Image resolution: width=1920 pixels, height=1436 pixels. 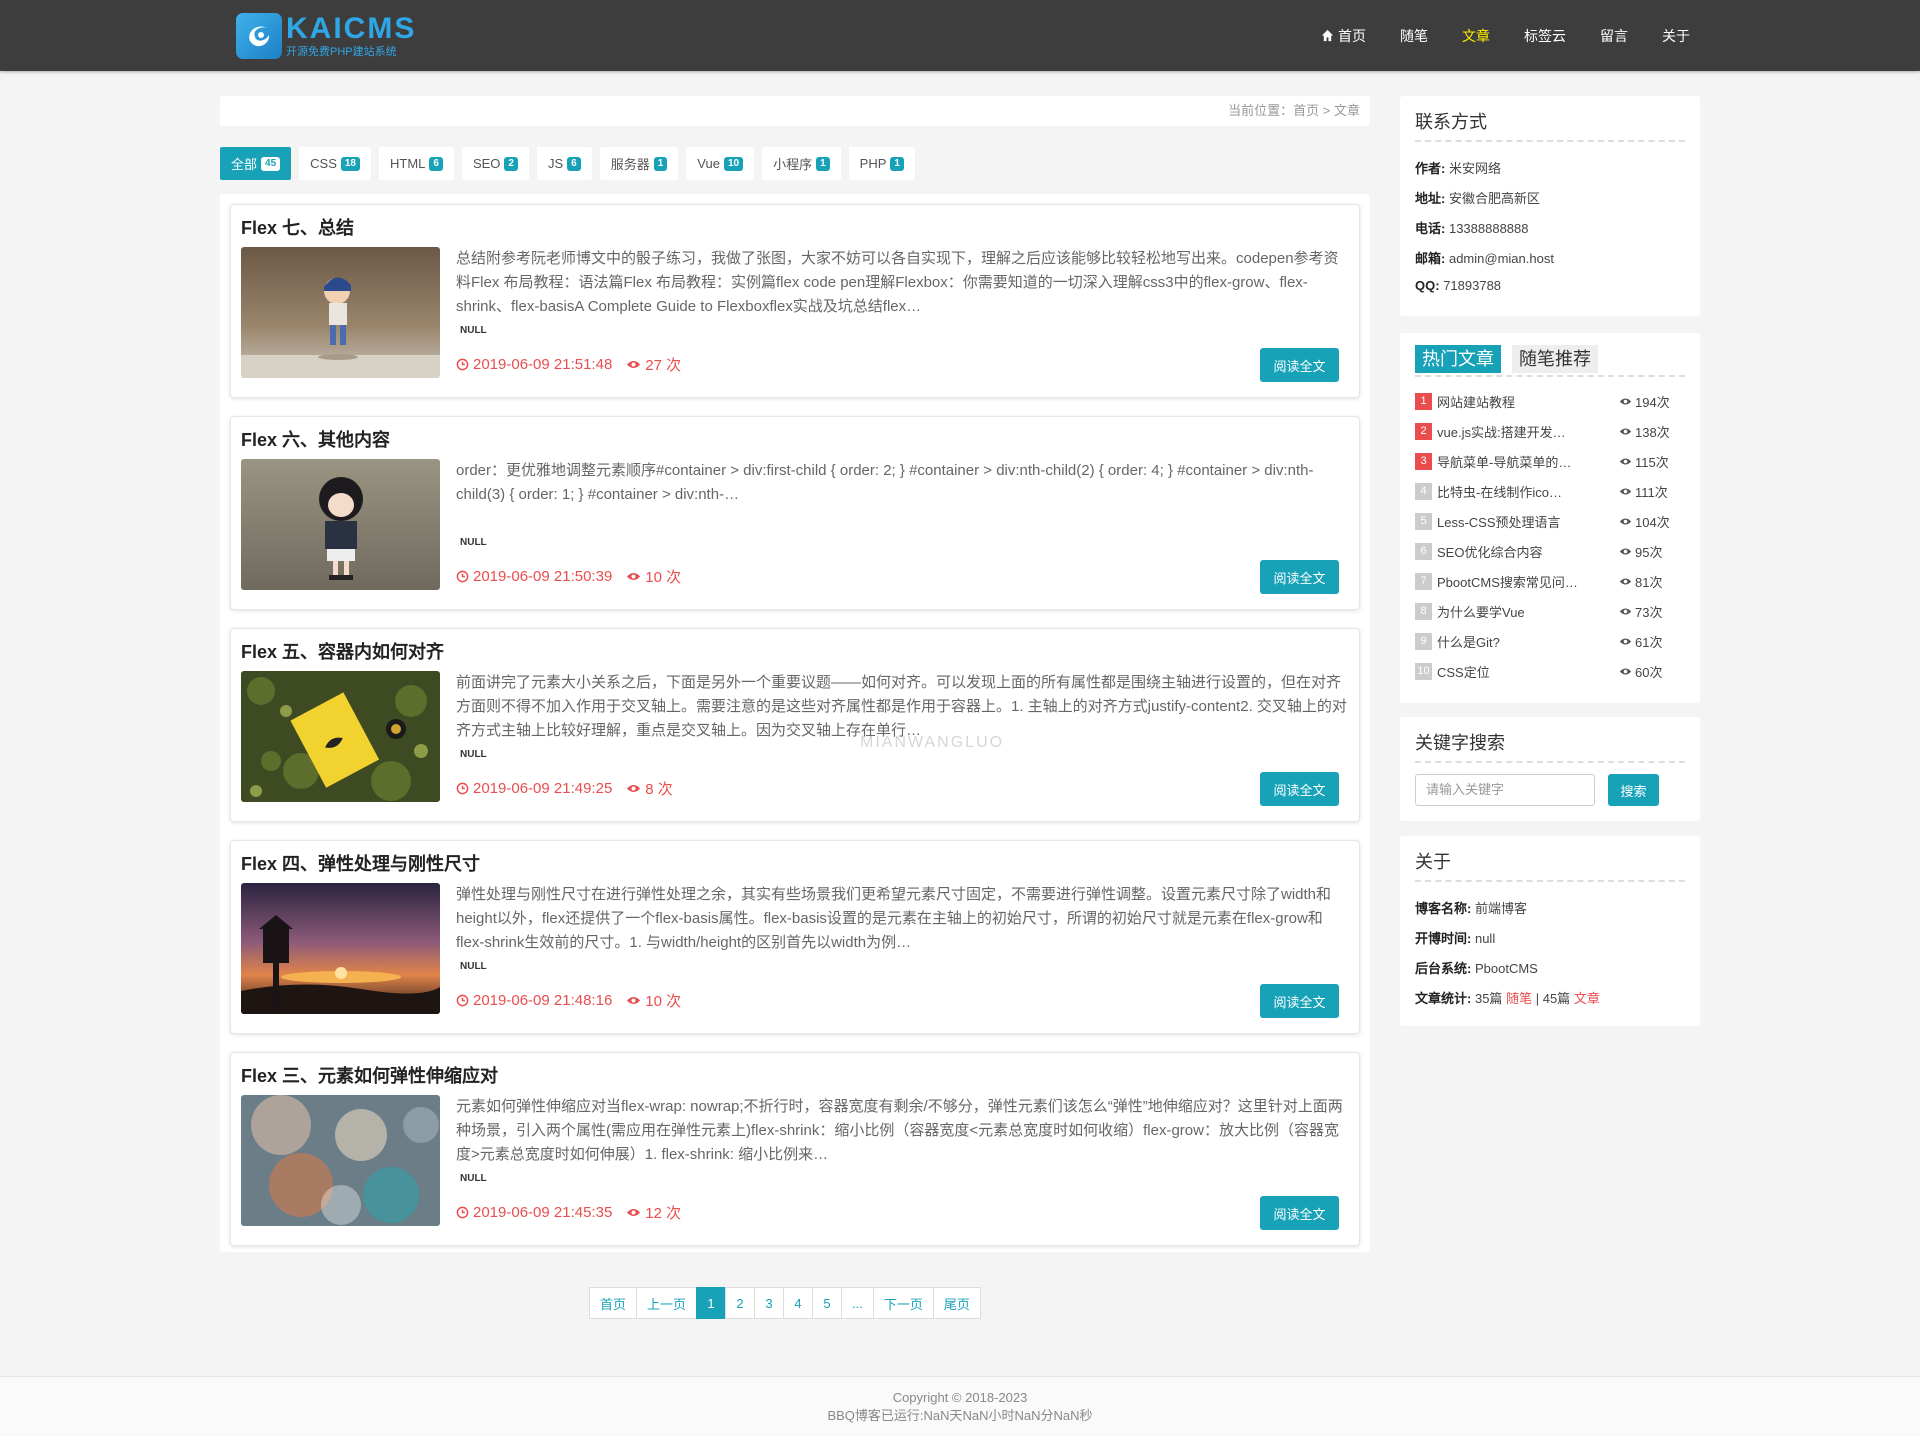 I want to click on articles-link: 文章, so click(x=1587, y=998).